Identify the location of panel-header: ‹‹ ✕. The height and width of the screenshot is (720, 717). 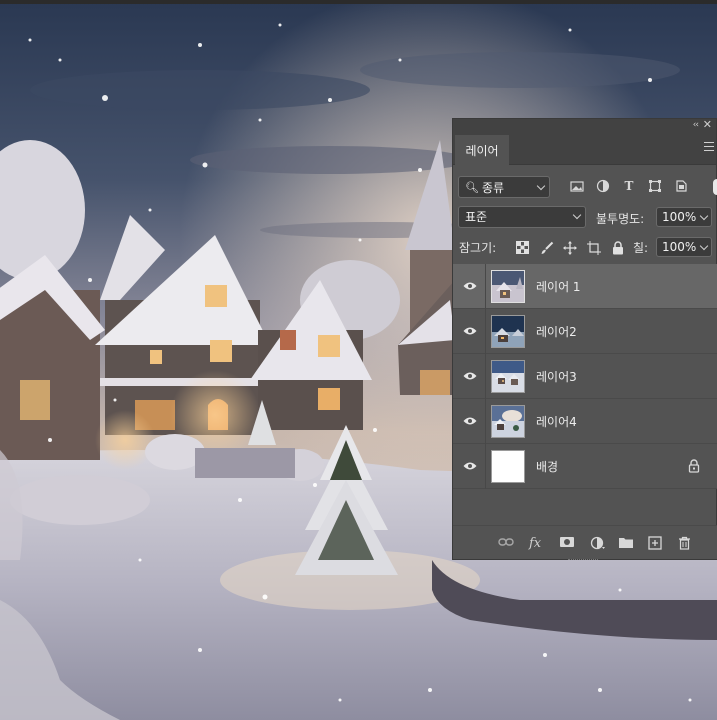
(584, 125).